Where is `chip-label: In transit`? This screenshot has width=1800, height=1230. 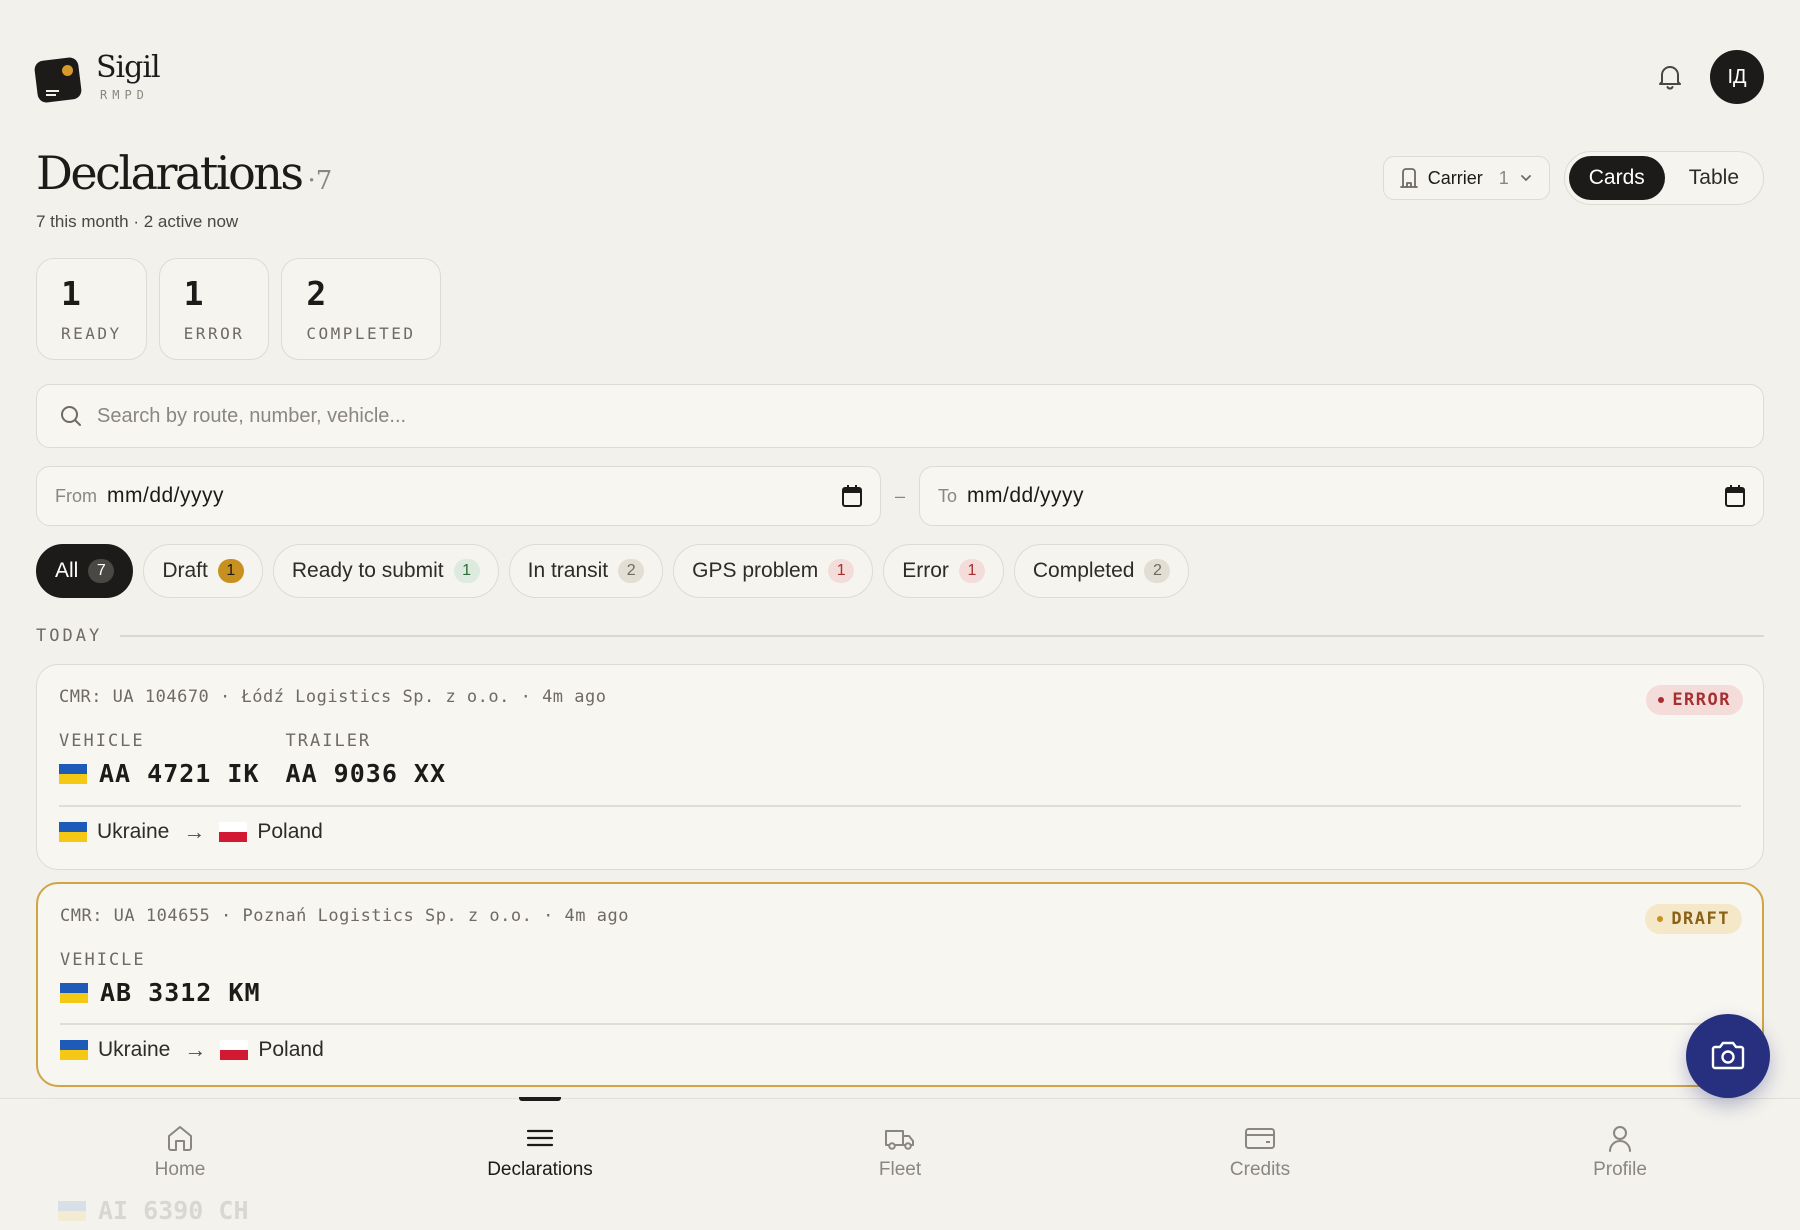
chip-label: In transit is located at coordinates (568, 570).